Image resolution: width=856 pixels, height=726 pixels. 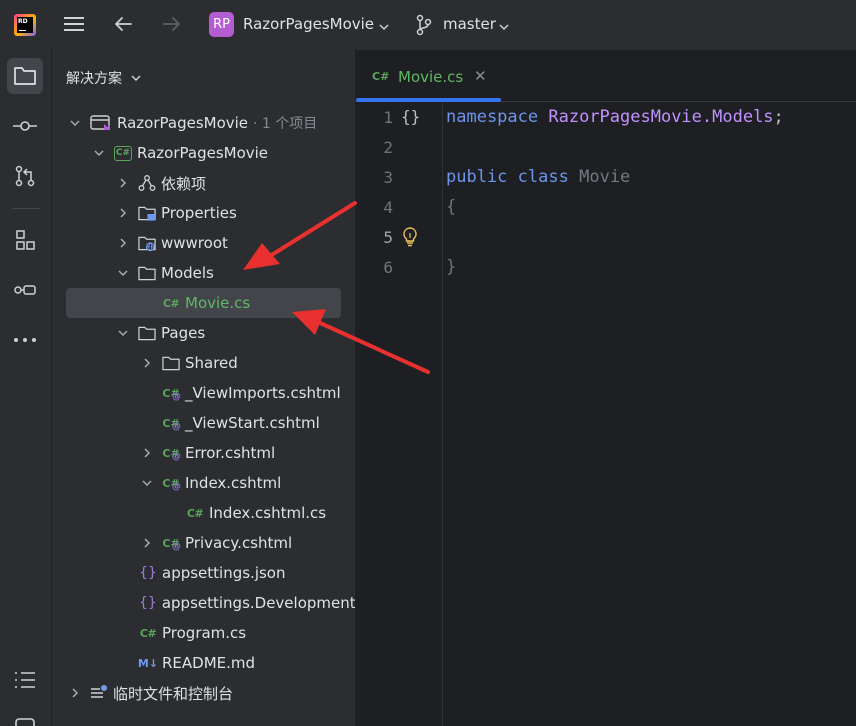 I want to click on branch-name: master, so click(x=469, y=24).